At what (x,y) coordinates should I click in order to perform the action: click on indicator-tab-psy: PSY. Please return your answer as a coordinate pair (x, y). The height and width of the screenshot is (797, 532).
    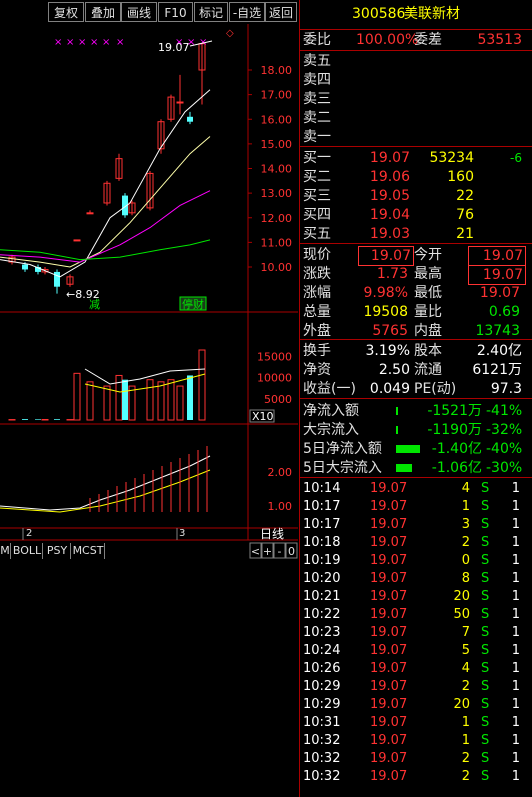
    Looking at the image, I should click on (57, 551).